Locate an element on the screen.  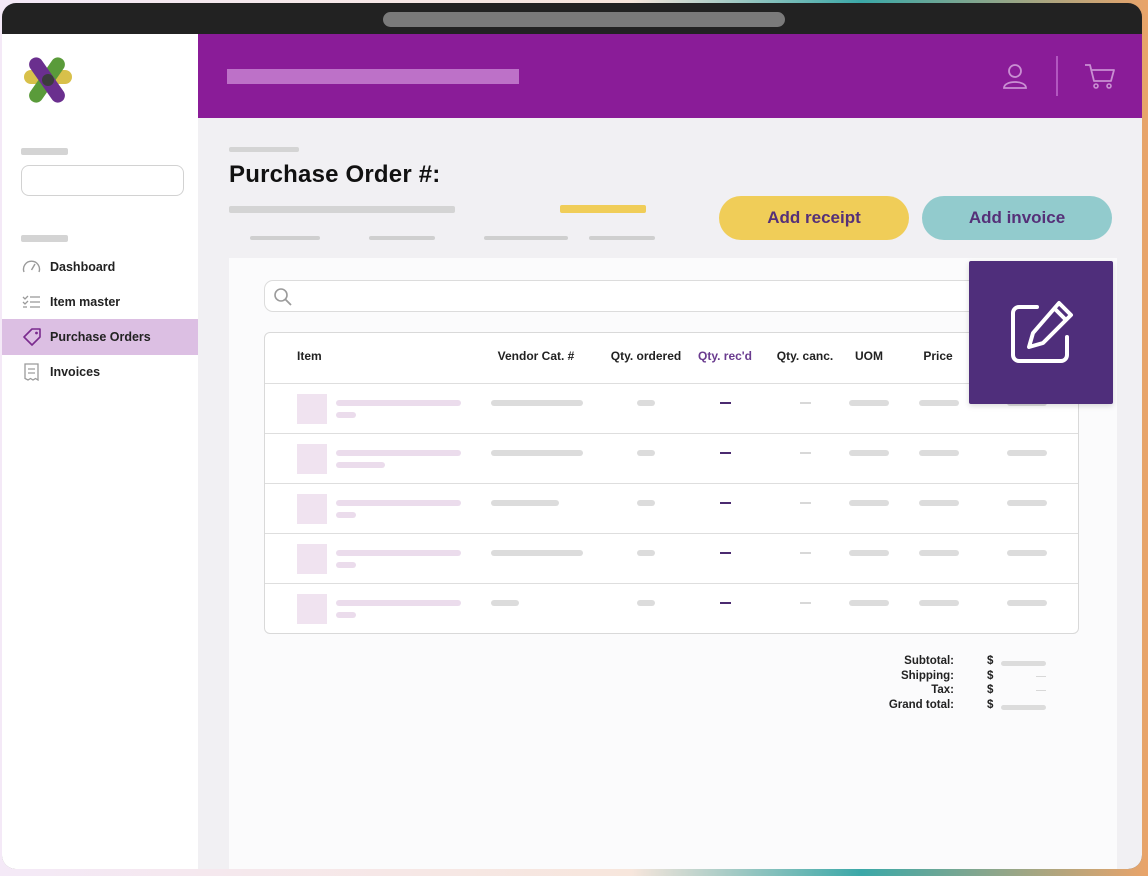
sidebar-item-dashboard: Dashboard is located at coordinates (100, 267).